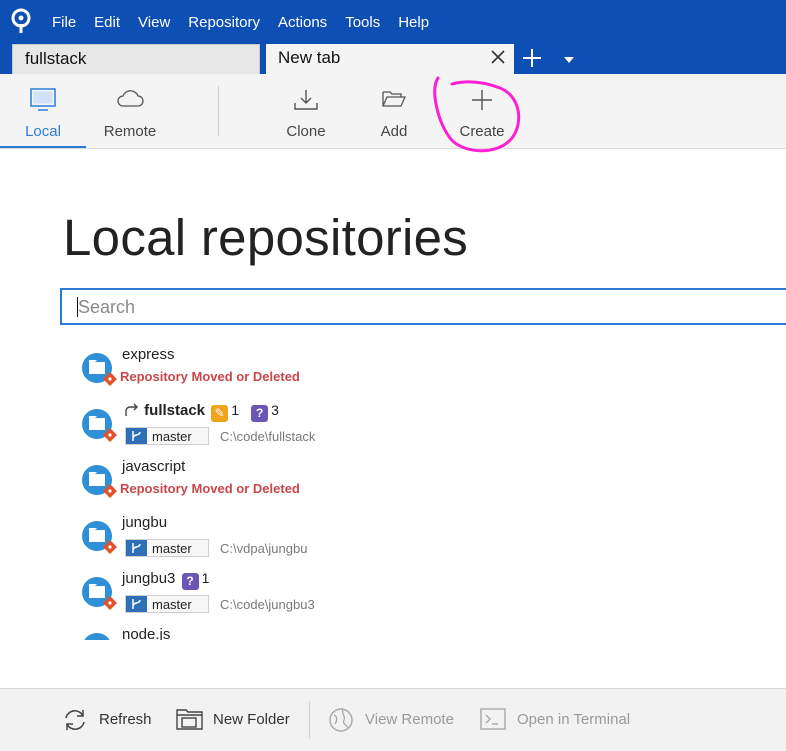 The width and height of the screenshot is (786, 751). I want to click on add-button: Add, so click(394, 111).